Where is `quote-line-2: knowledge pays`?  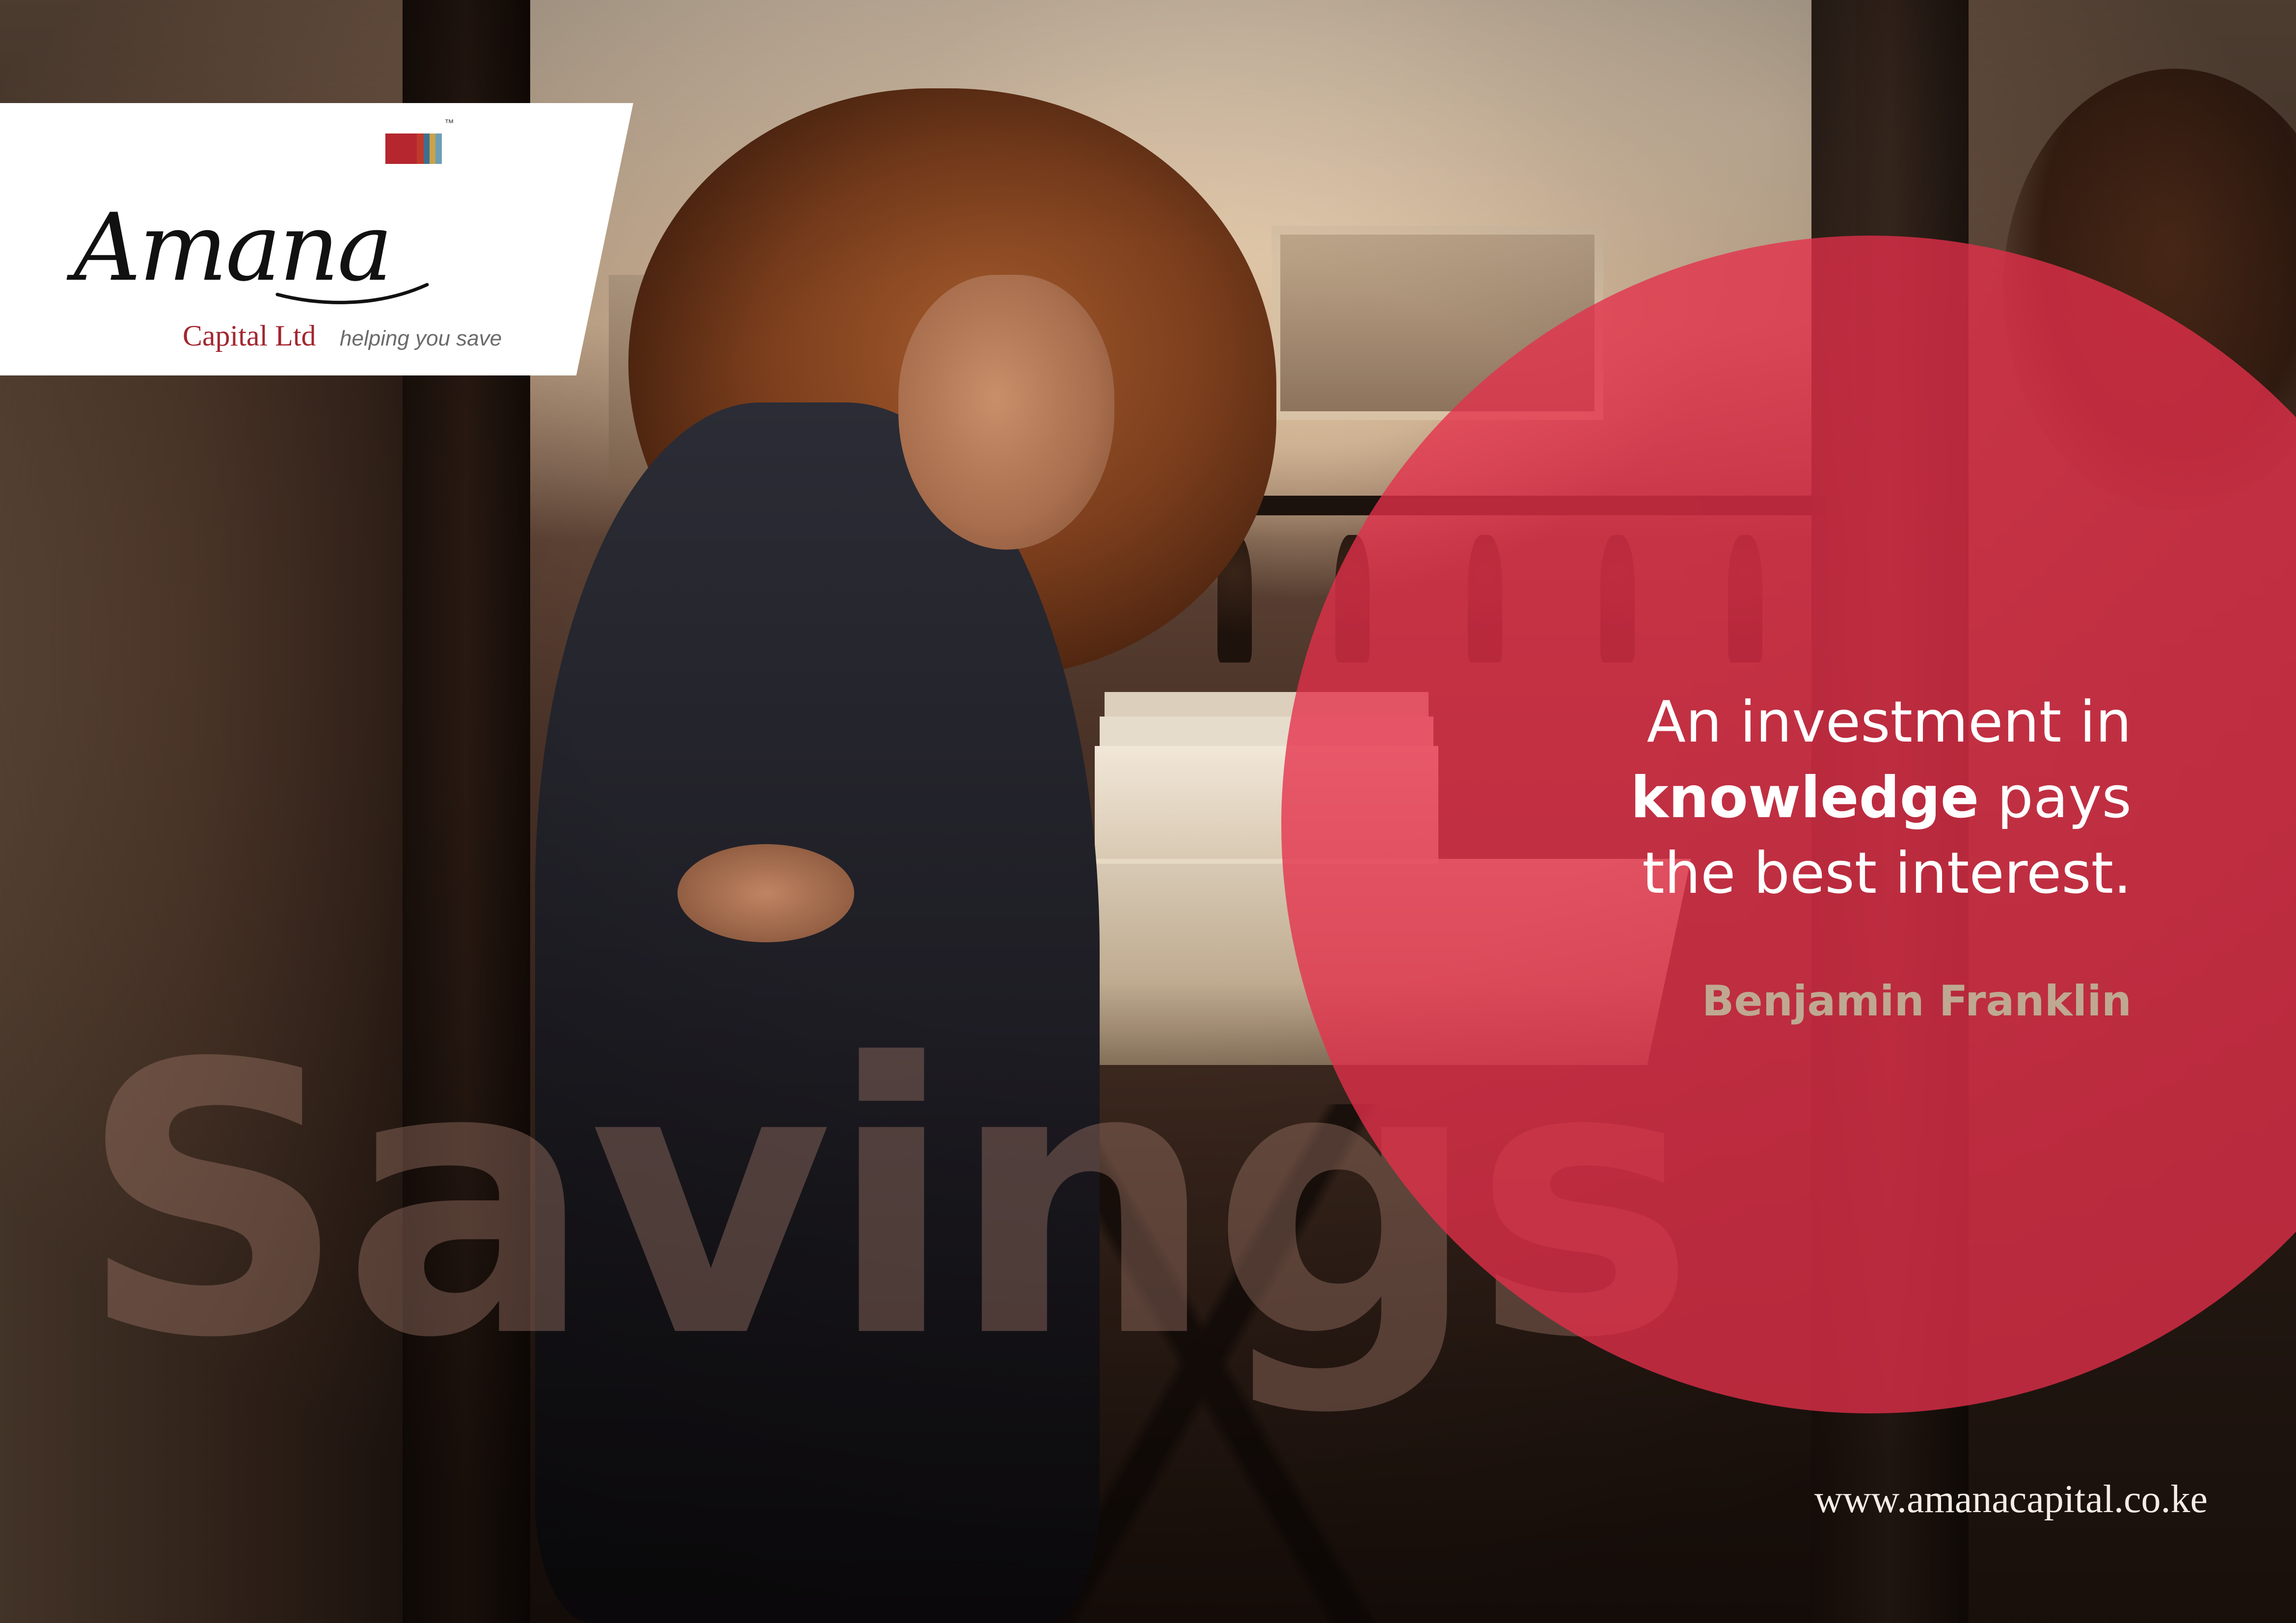 quote-line-2: knowledge pays is located at coordinates (1788, 798).